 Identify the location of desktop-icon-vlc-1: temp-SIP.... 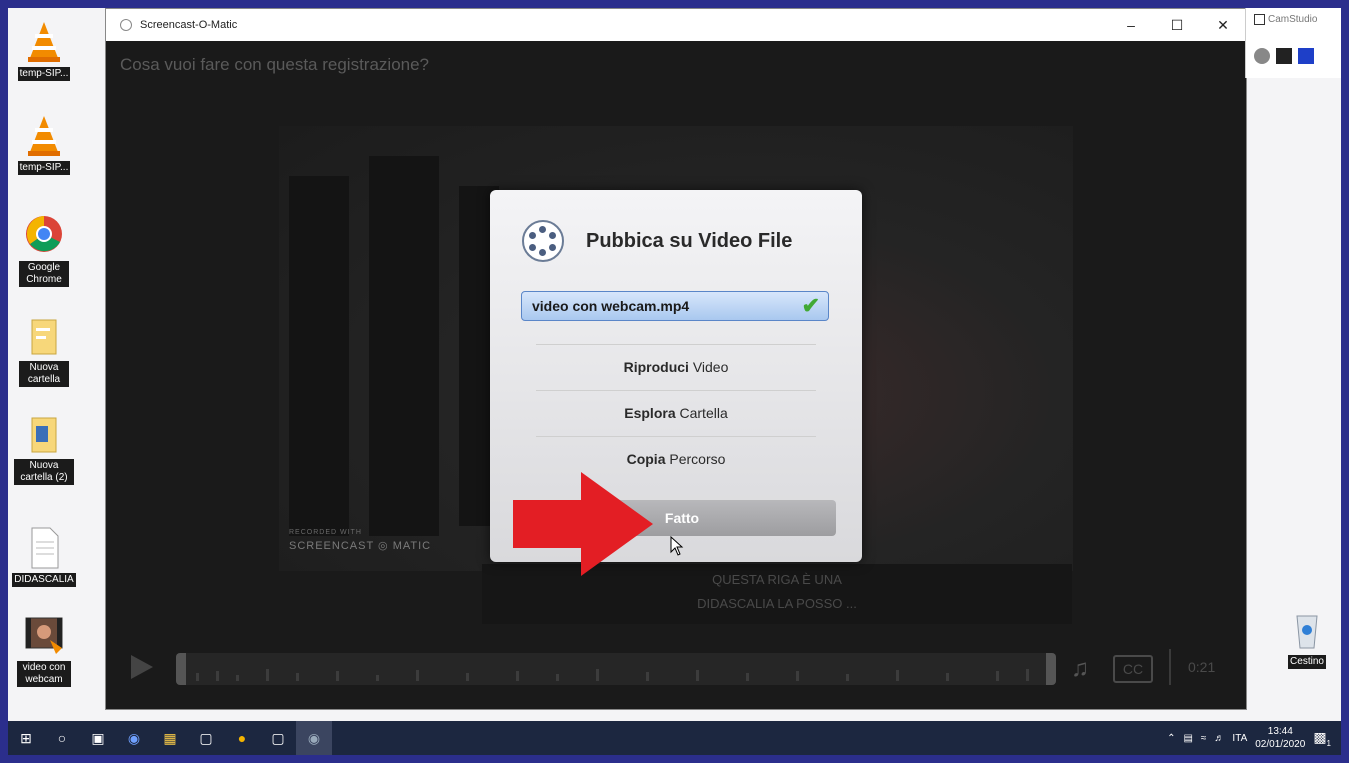
(44, 50).